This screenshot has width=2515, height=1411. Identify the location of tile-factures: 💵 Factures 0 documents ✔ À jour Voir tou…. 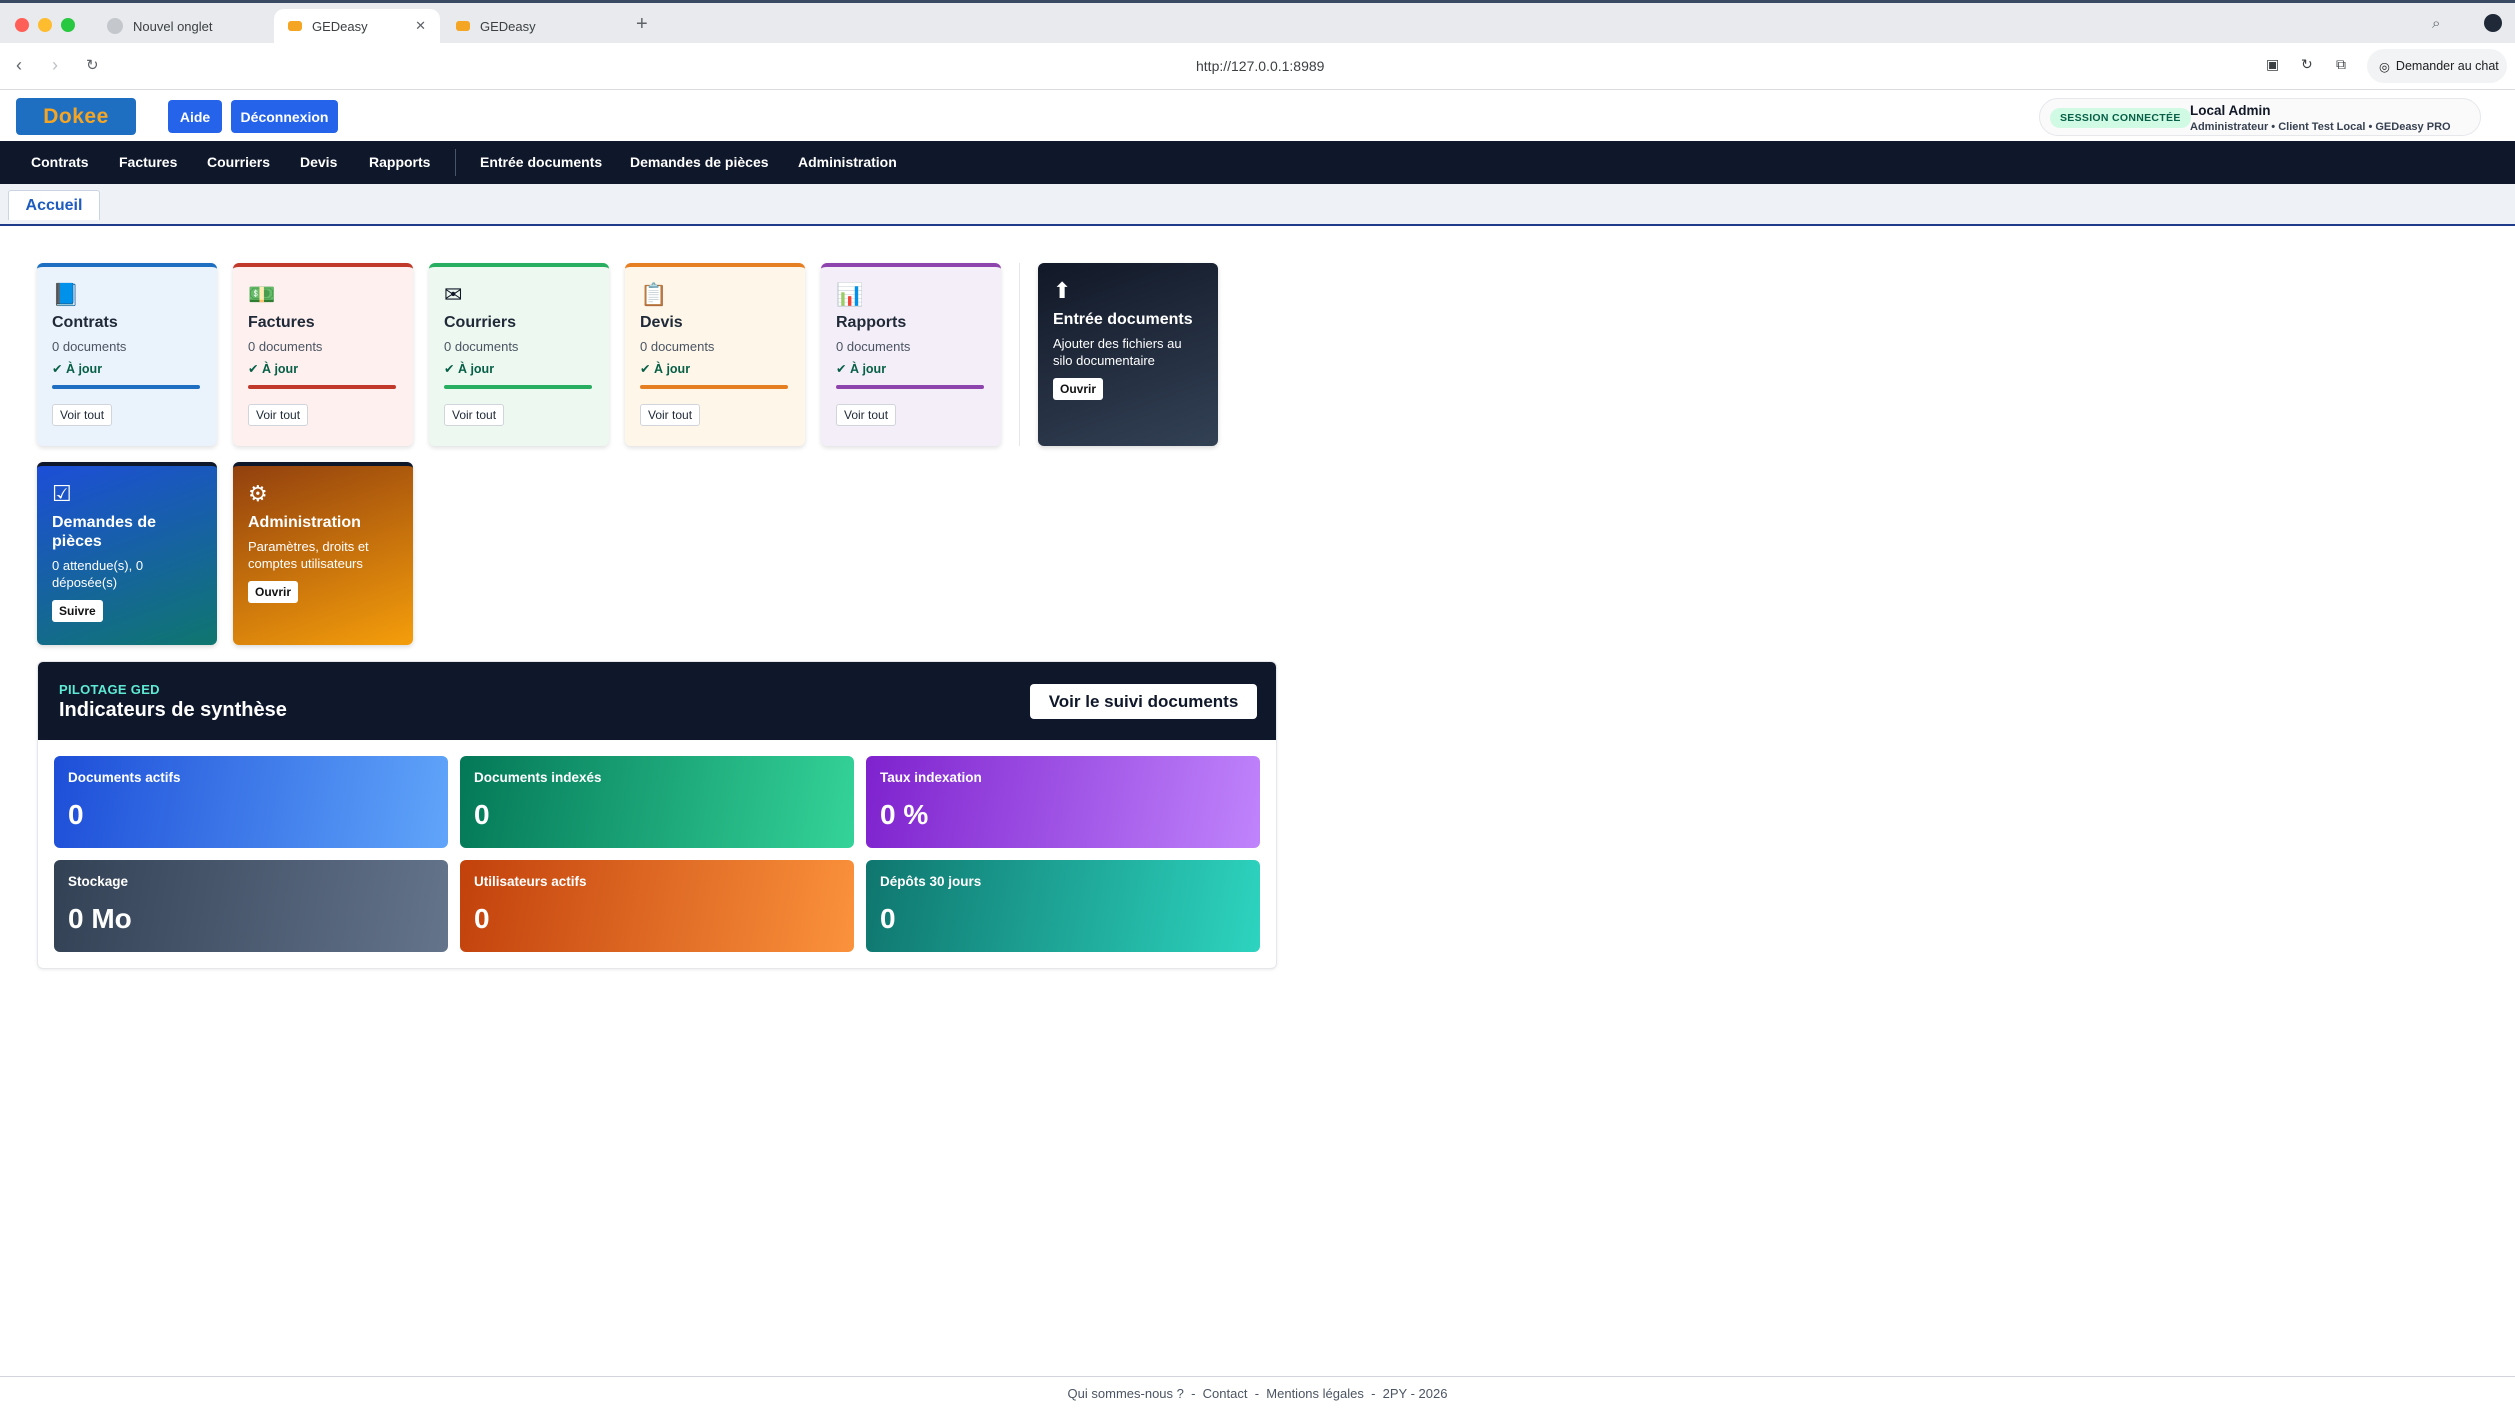
(323, 354).